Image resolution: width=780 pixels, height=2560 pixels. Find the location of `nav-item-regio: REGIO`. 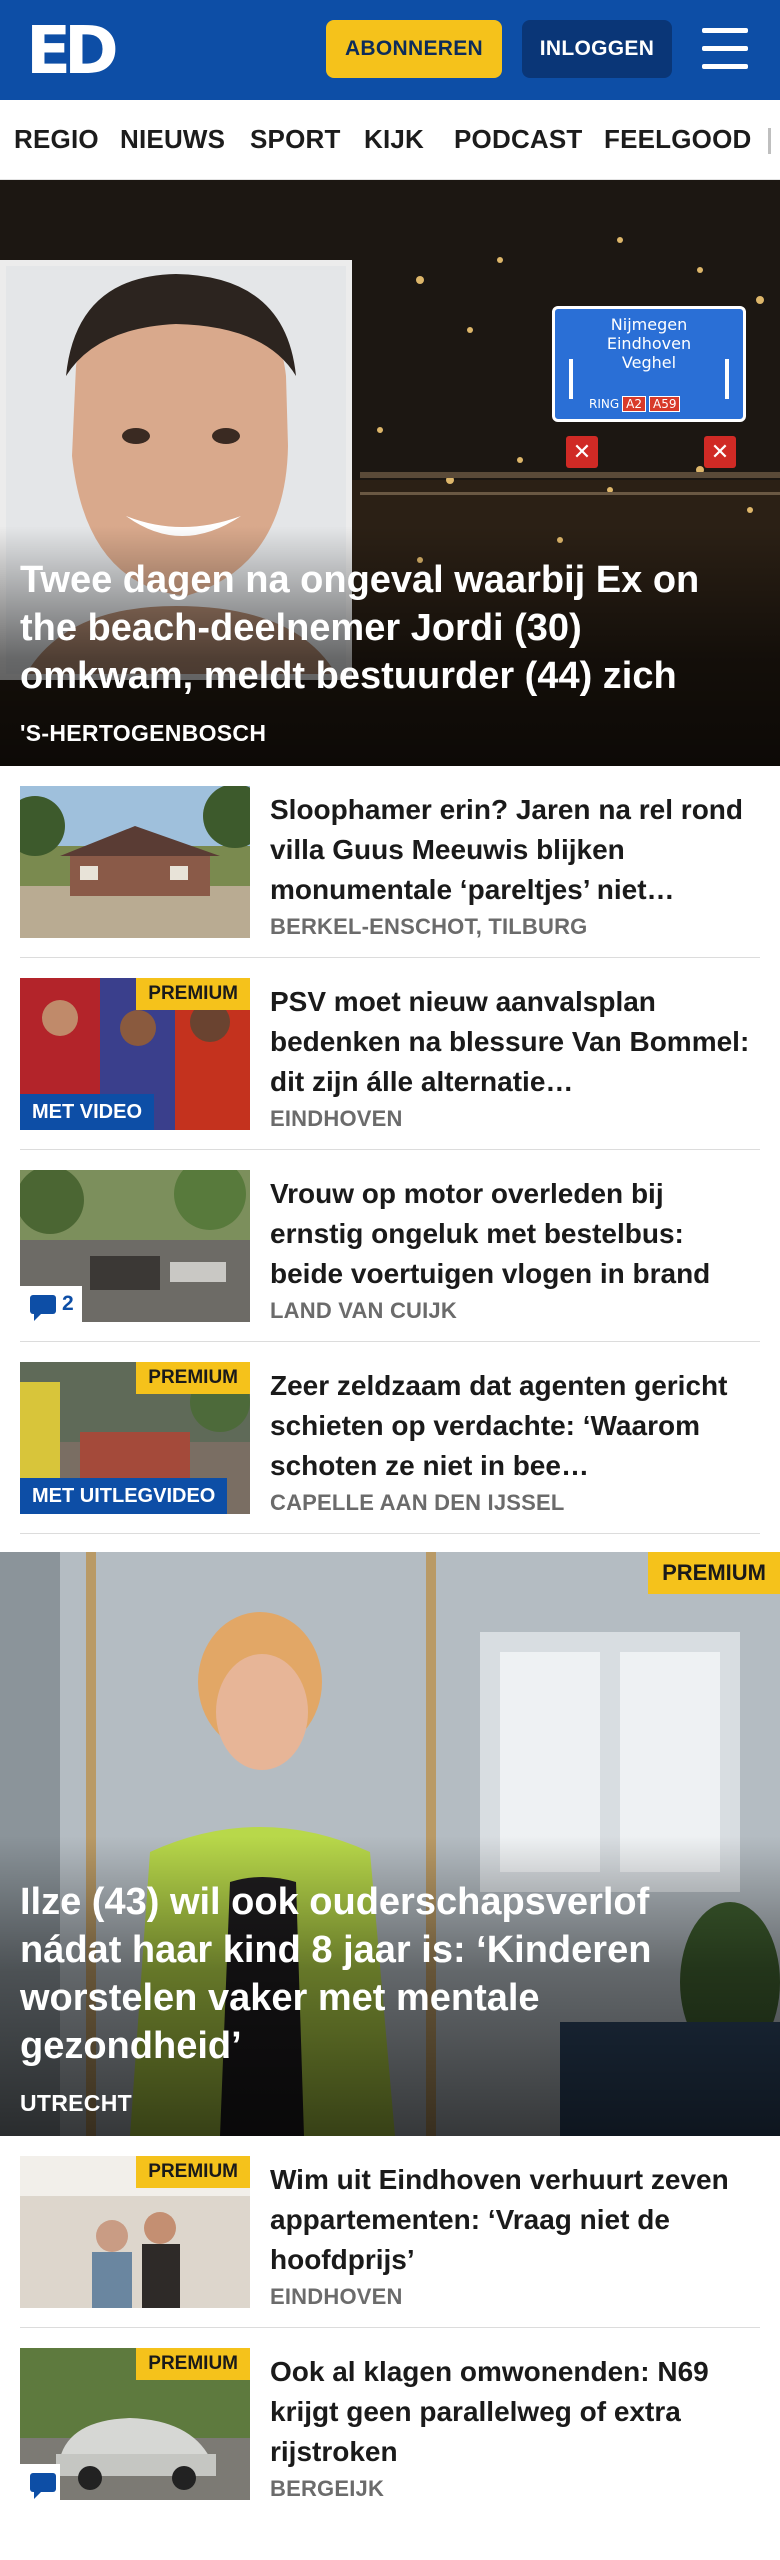

nav-item-regio: REGIO is located at coordinates (56, 139).